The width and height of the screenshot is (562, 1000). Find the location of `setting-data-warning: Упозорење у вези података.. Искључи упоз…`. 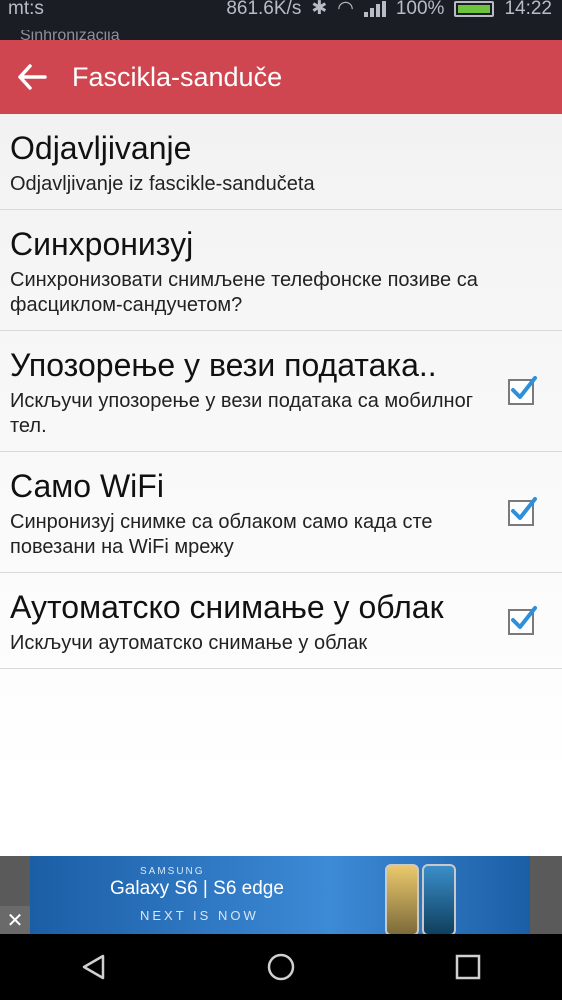

setting-data-warning: Упозорење у вези података.. Искључи упоз… is located at coordinates (281, 391).